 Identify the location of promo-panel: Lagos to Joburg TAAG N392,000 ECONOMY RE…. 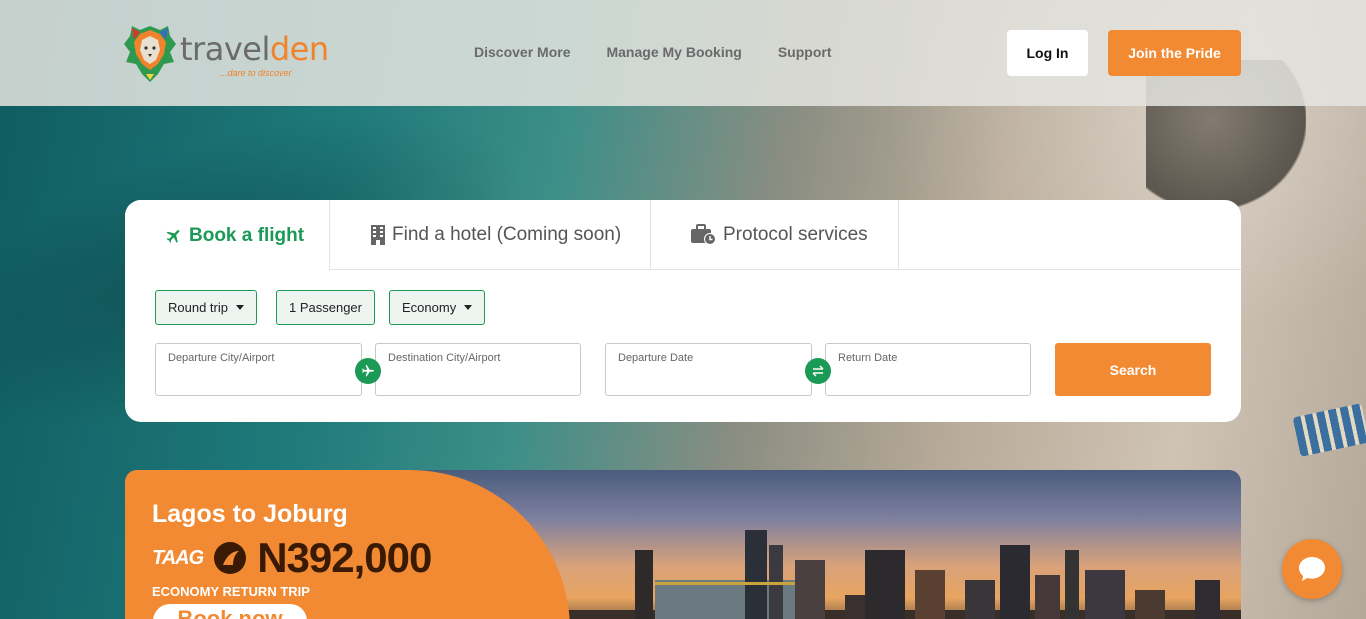
(347, 544).